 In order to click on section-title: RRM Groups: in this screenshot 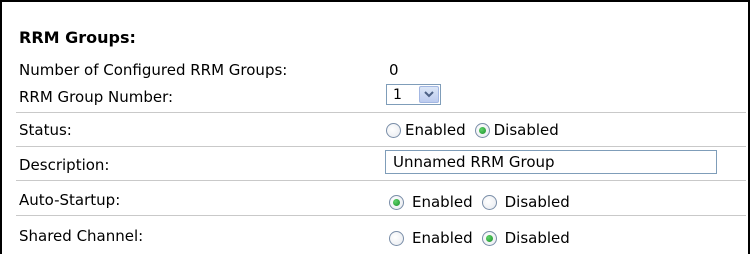, I will do `click(77, 37)`.